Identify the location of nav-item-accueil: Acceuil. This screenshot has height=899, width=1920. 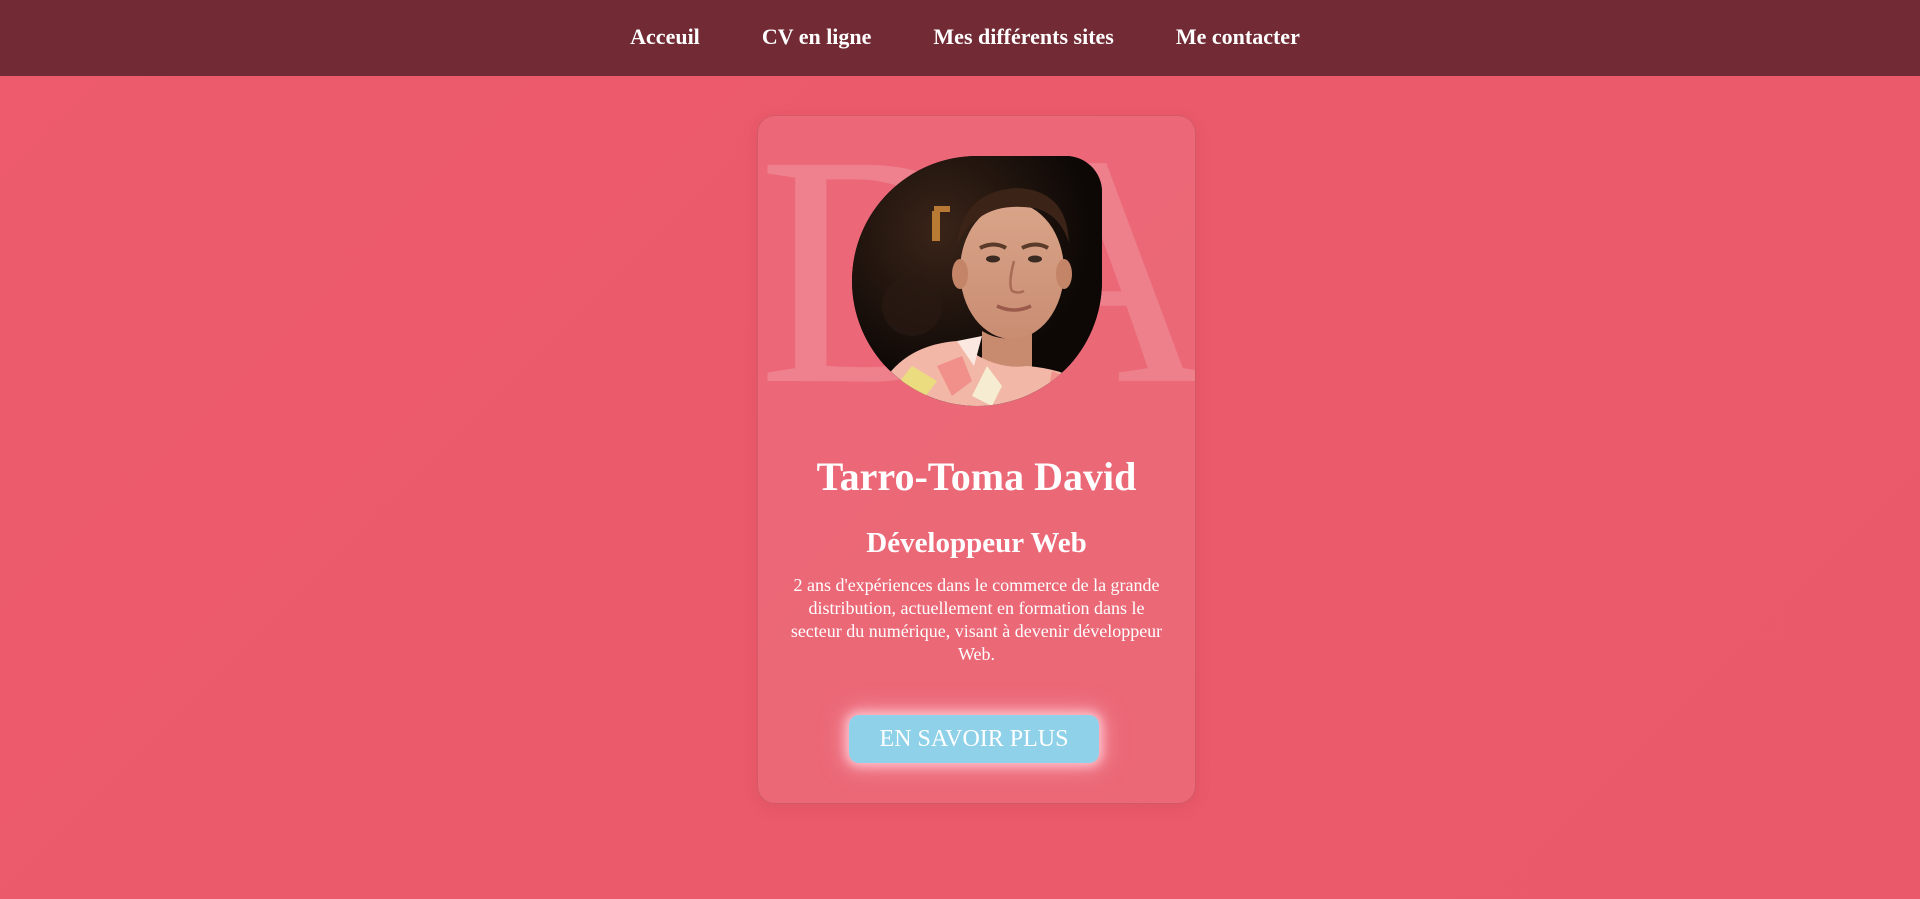
(665, 37).